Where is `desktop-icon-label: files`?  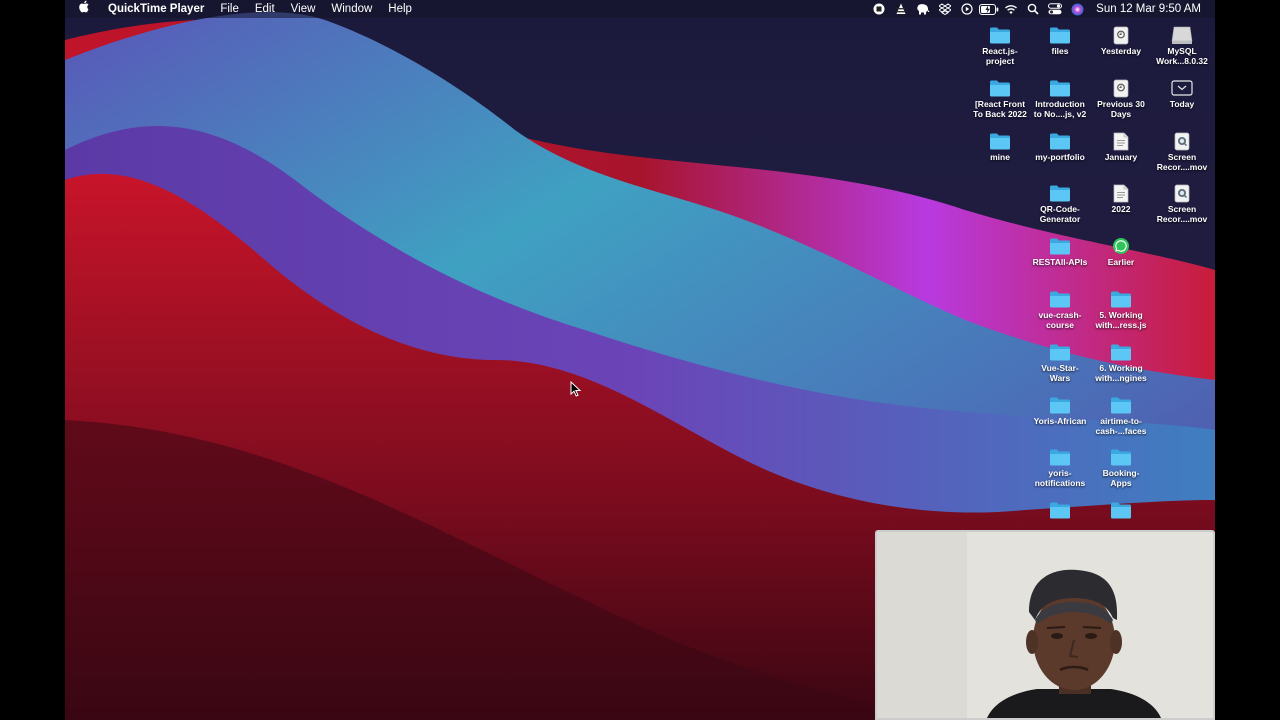 desktop-icon-label: files is located at coordinates (1060, 51).